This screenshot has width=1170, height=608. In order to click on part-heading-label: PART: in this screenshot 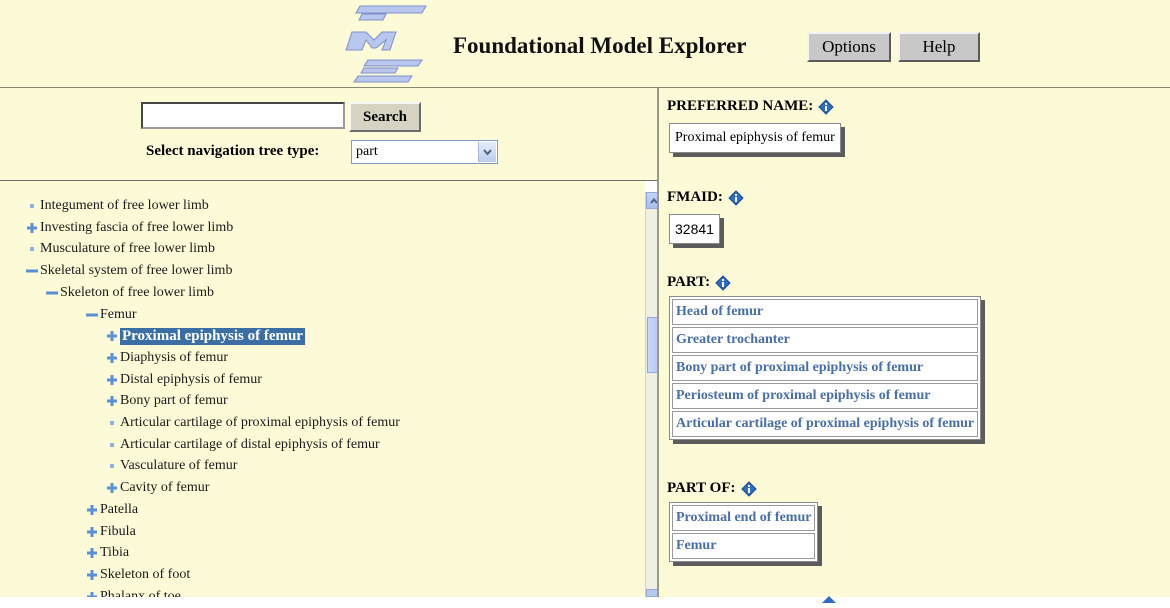, I will do `click(689, 282)`.